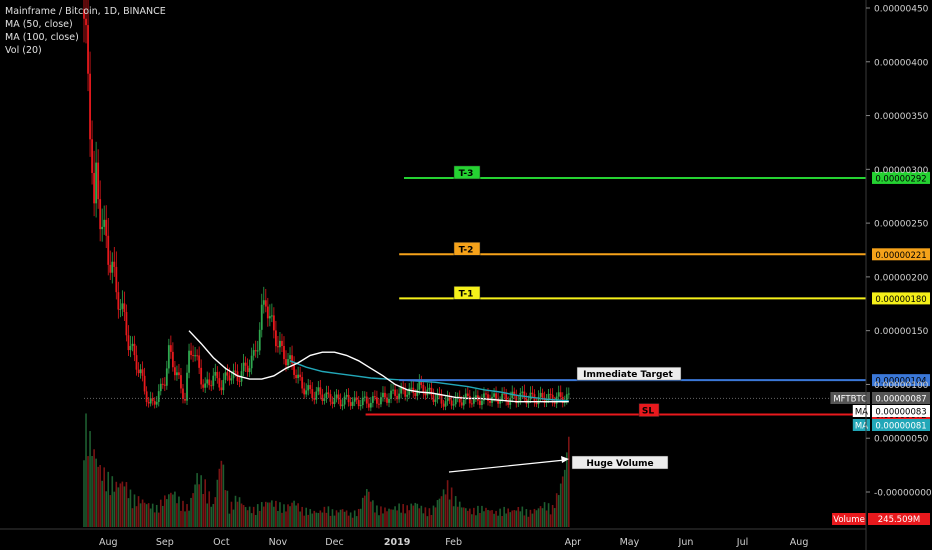 The width and height of the screenshot is (932, 550). What do you see at coordinates (901, 332) in the screenshot?
I see `y-tick-label: 0.00000150` at bounding box center [901, 332].